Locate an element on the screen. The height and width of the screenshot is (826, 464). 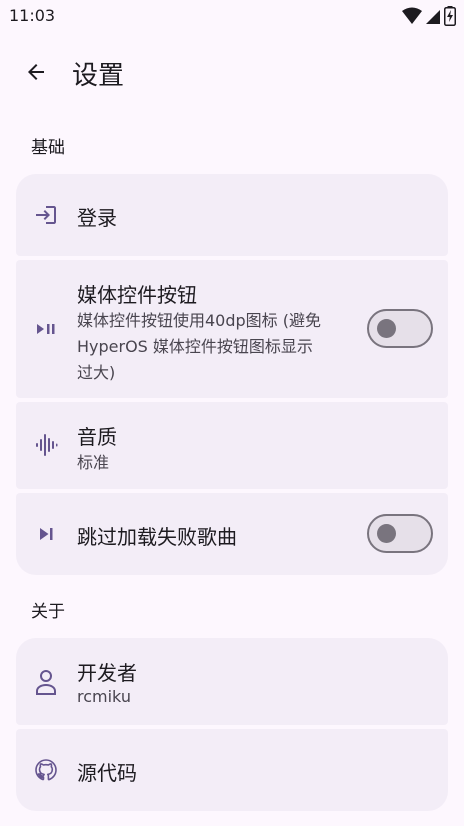
graphic-eq-icon is located at coordinates (46, 445).